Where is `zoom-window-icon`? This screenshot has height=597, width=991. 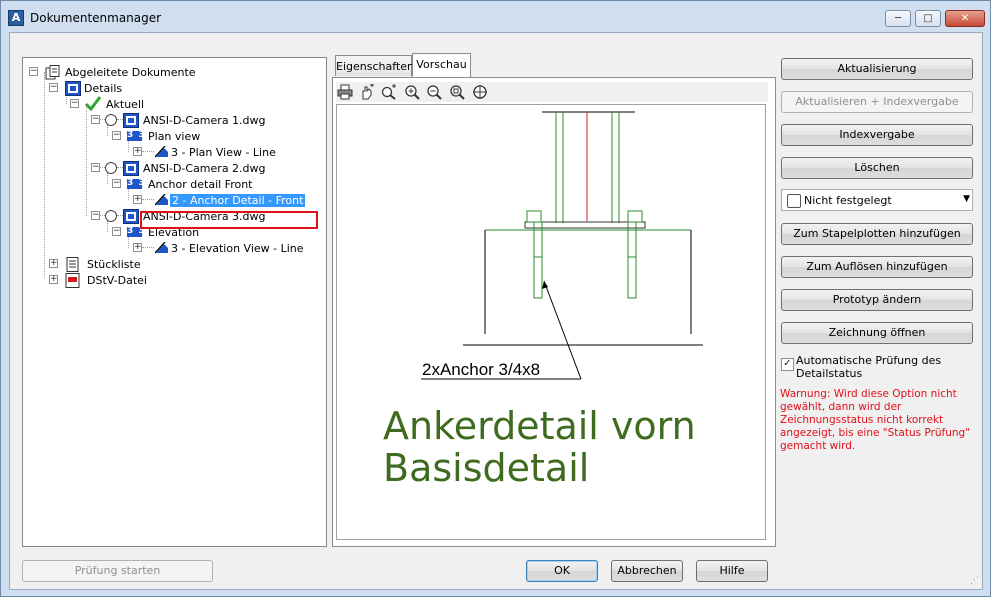
zoom-window-icon is located at coordinates (457, 92).